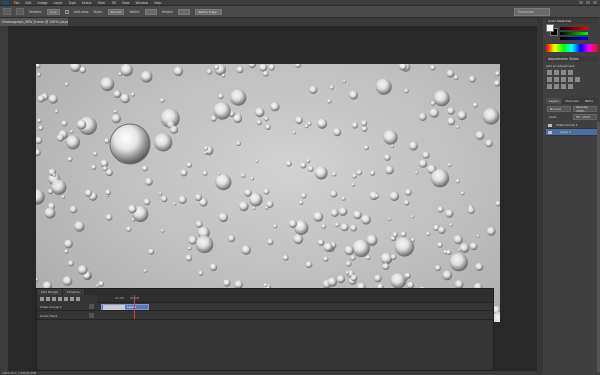 The image size is (600, 375). Describe the element at coordinates (563, 86) in the screenshot. I see `threshold-icon` at that location.